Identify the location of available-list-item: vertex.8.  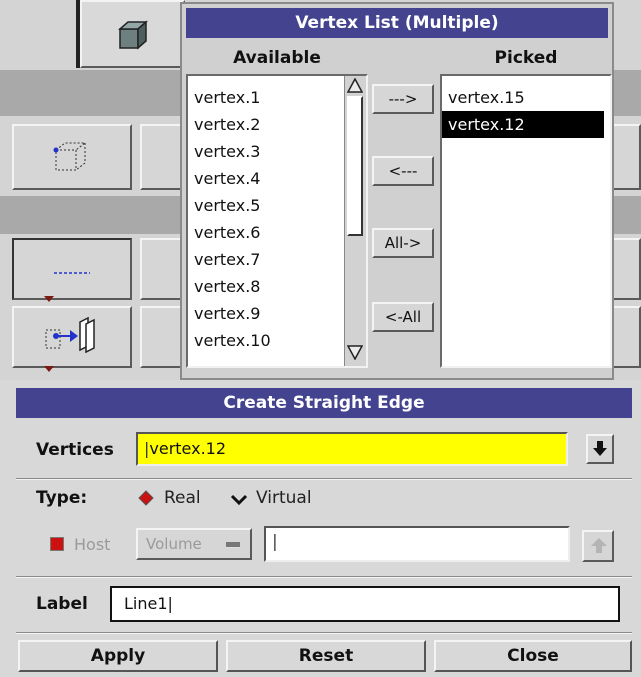
(277, 286).